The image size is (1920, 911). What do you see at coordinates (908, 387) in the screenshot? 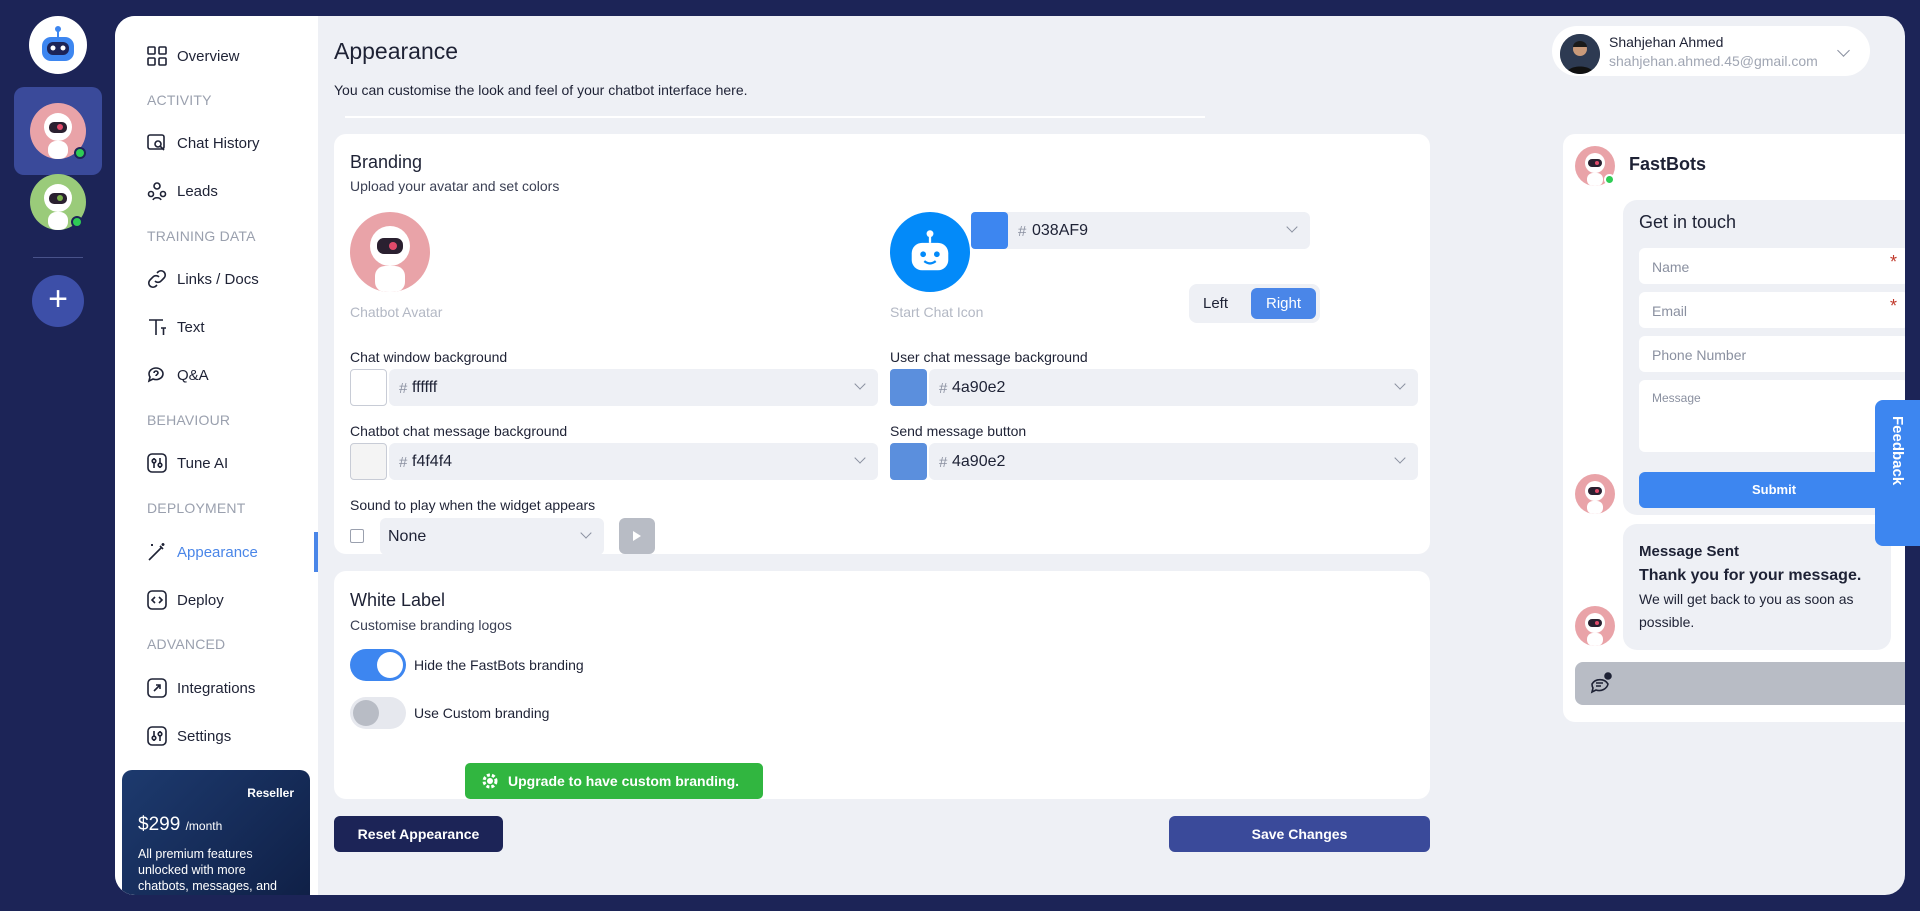
I see `user-msg-swatch` at bounding box center [908, 387].